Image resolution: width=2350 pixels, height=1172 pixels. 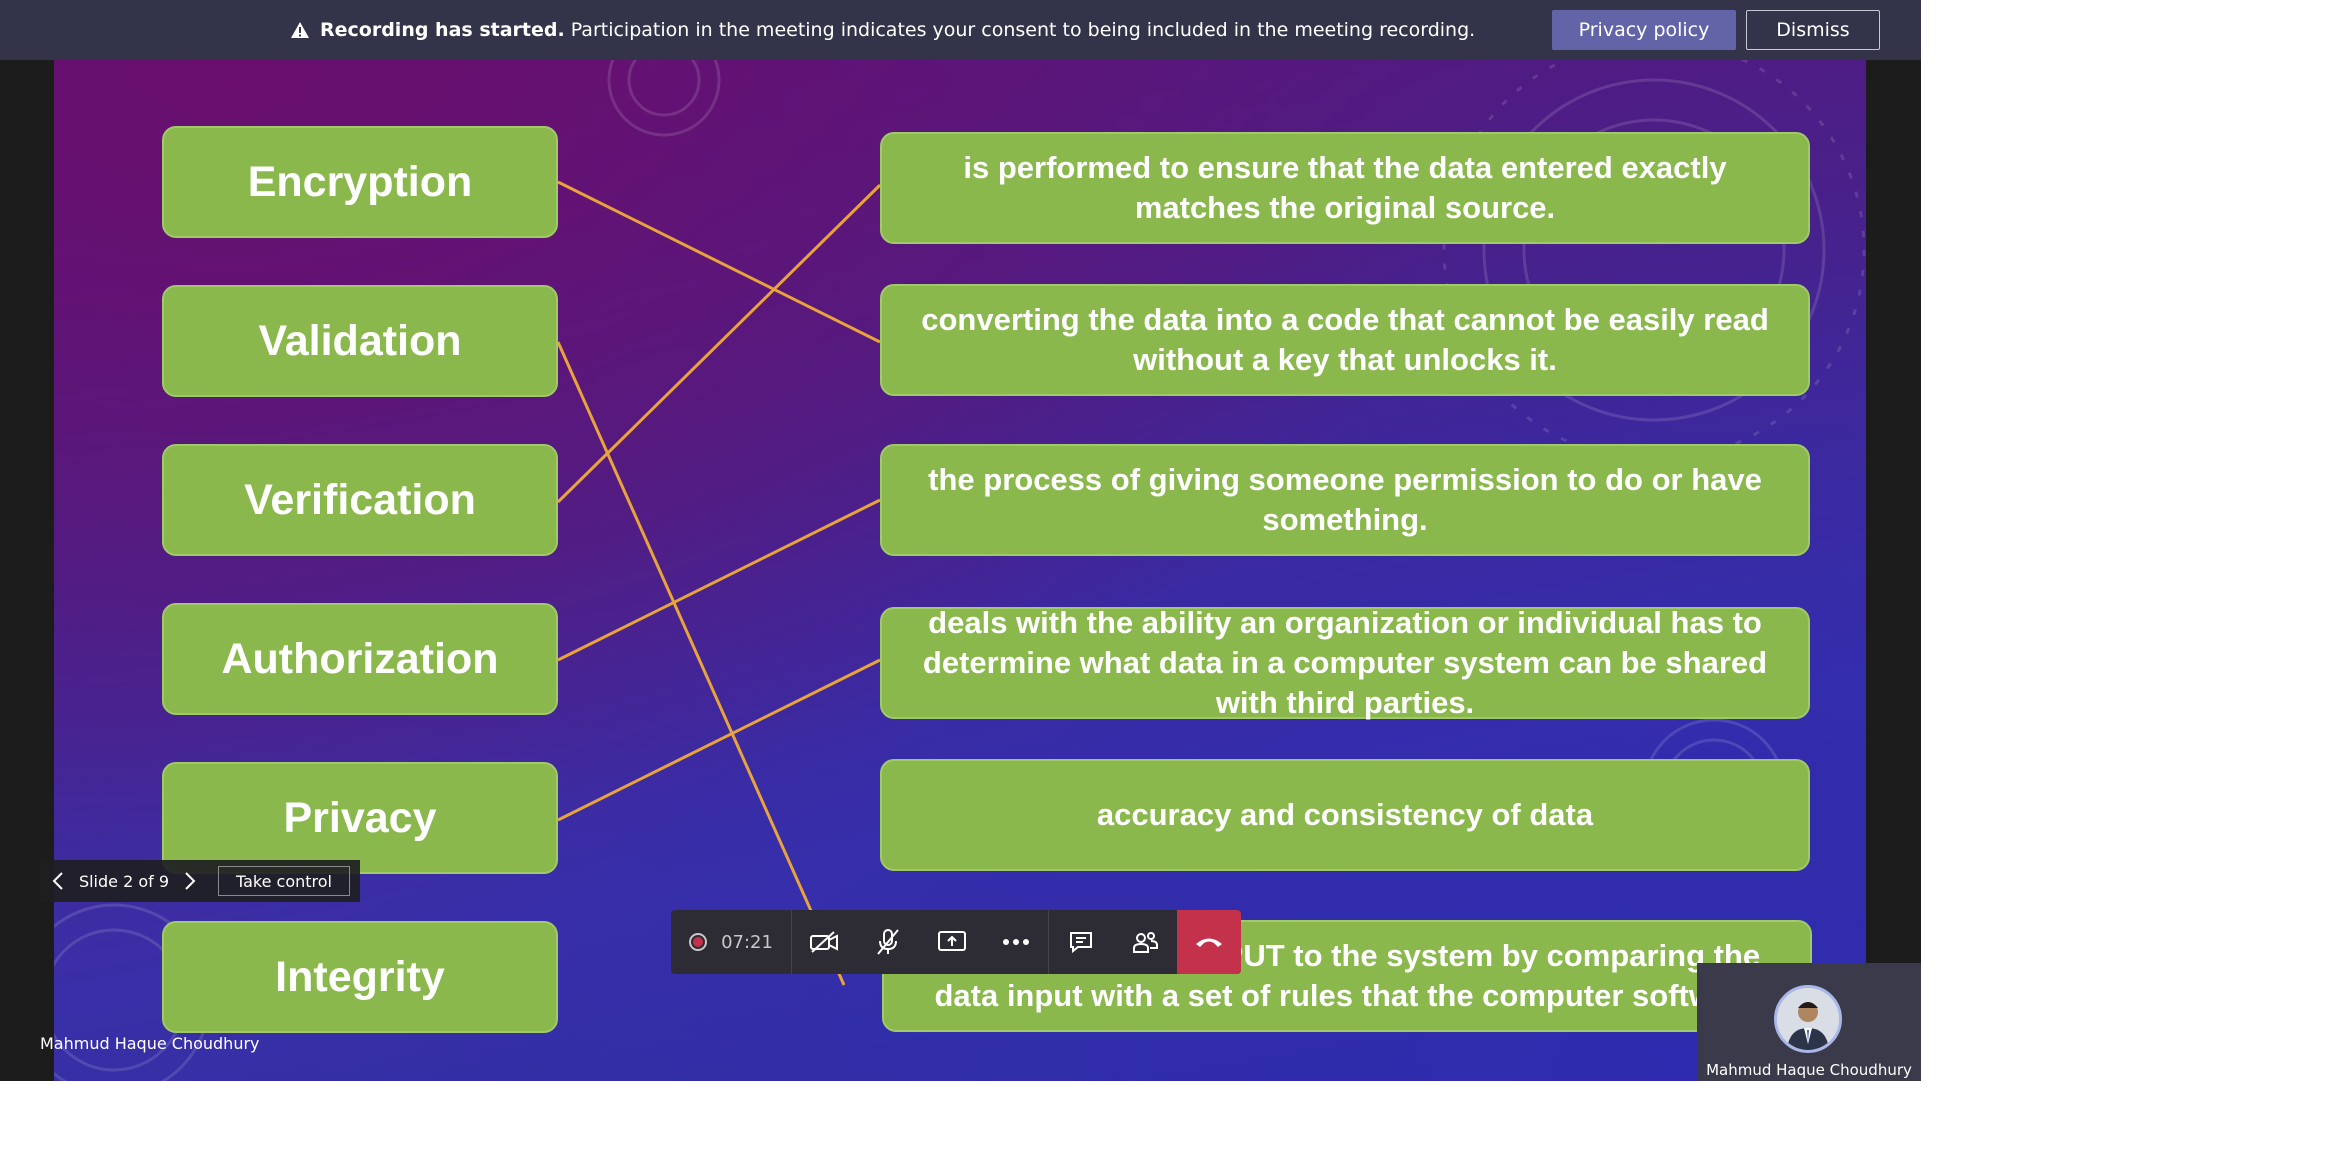 I want to click on connector-verification, so click(x=719, y=343).